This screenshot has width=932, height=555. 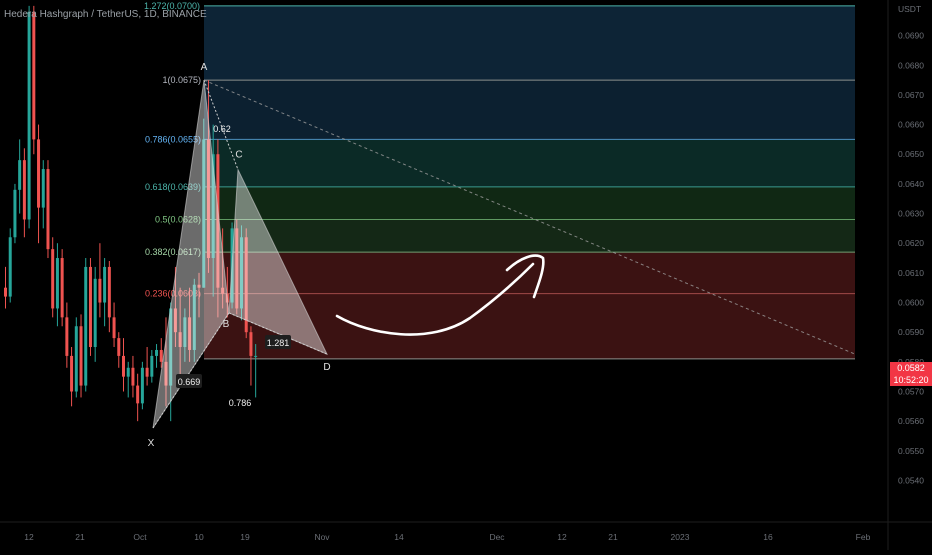 I want to click on ratio-label-text: 1.281, so click(x=278, y=343).